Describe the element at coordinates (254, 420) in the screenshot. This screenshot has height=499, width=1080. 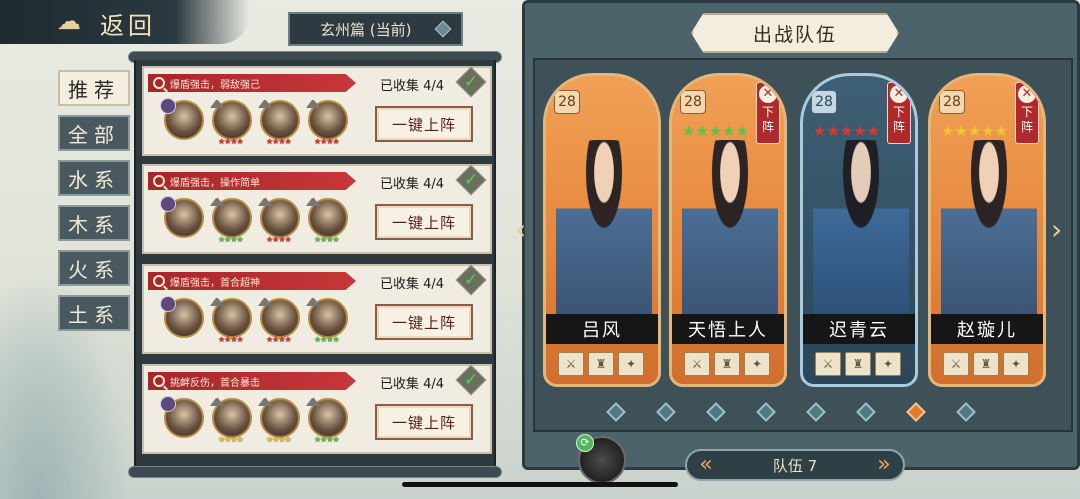
I see `hero-avatars: ★★★★ ★★★★ ★★★★` at that location.